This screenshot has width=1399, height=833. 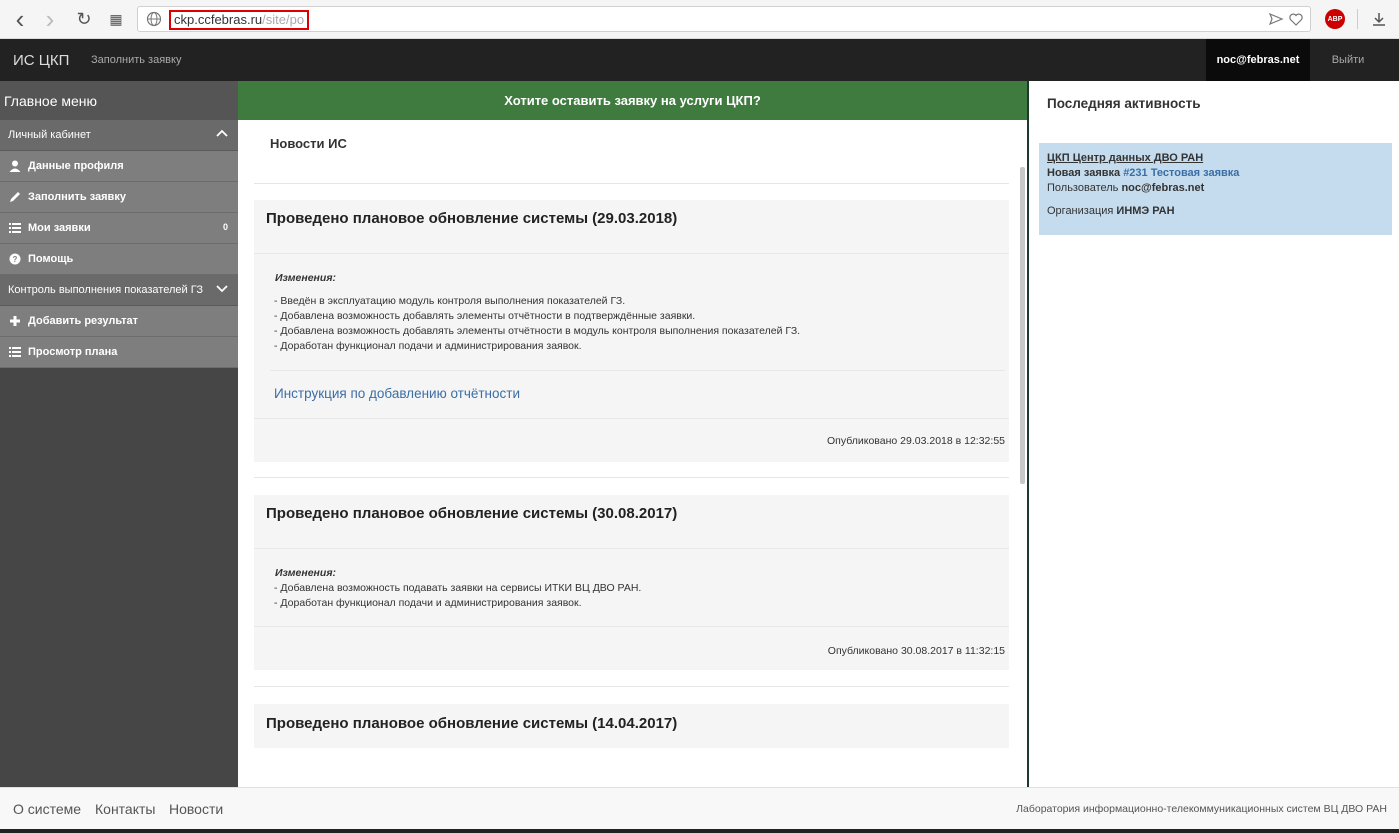 What do you see at coordinates (1276, 19) in the screenshot?
I see `send-icon` at bounding box center [1276, 19].